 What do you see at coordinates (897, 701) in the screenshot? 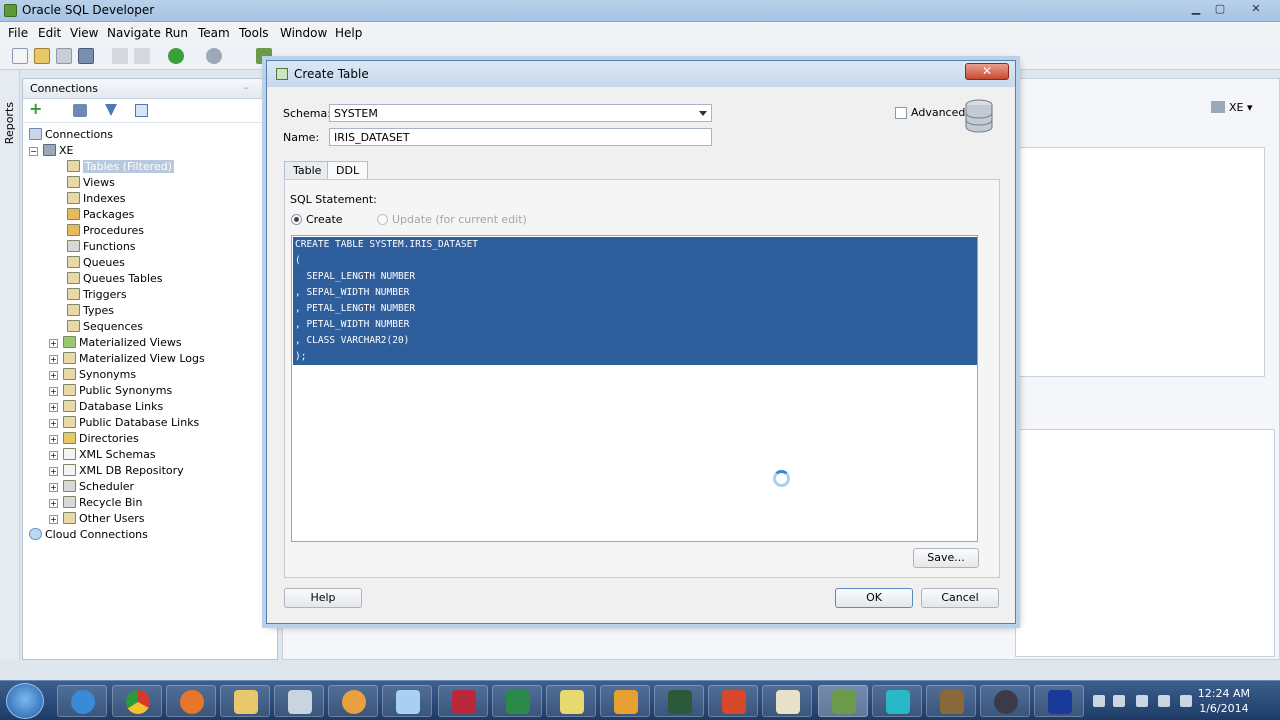
I see `taskbar-remote` at bounding box center [897, 701].